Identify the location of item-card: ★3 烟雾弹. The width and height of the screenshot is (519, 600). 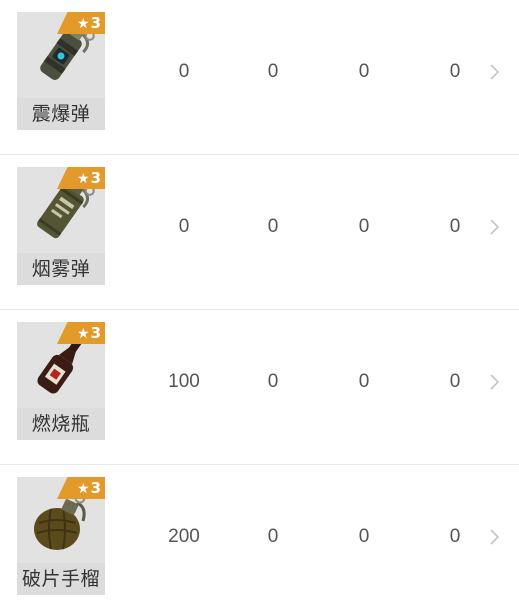
(61, 226).